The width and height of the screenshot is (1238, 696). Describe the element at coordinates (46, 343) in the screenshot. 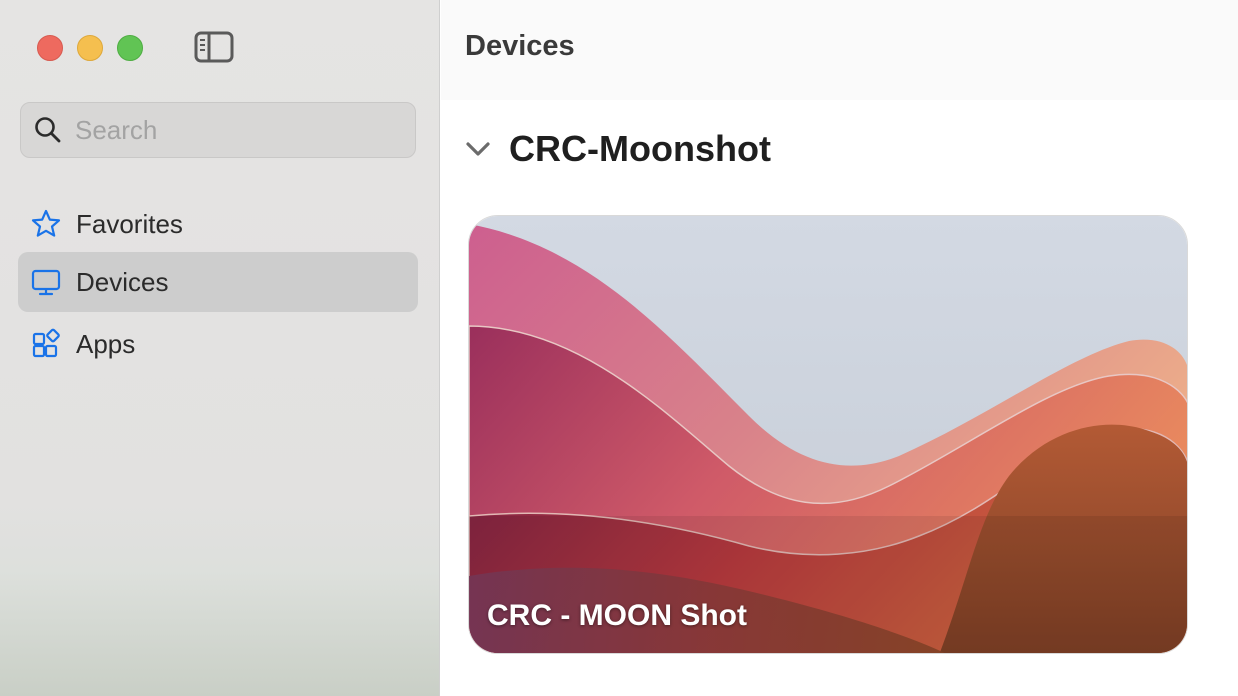

I see `apps-icon` at that location.